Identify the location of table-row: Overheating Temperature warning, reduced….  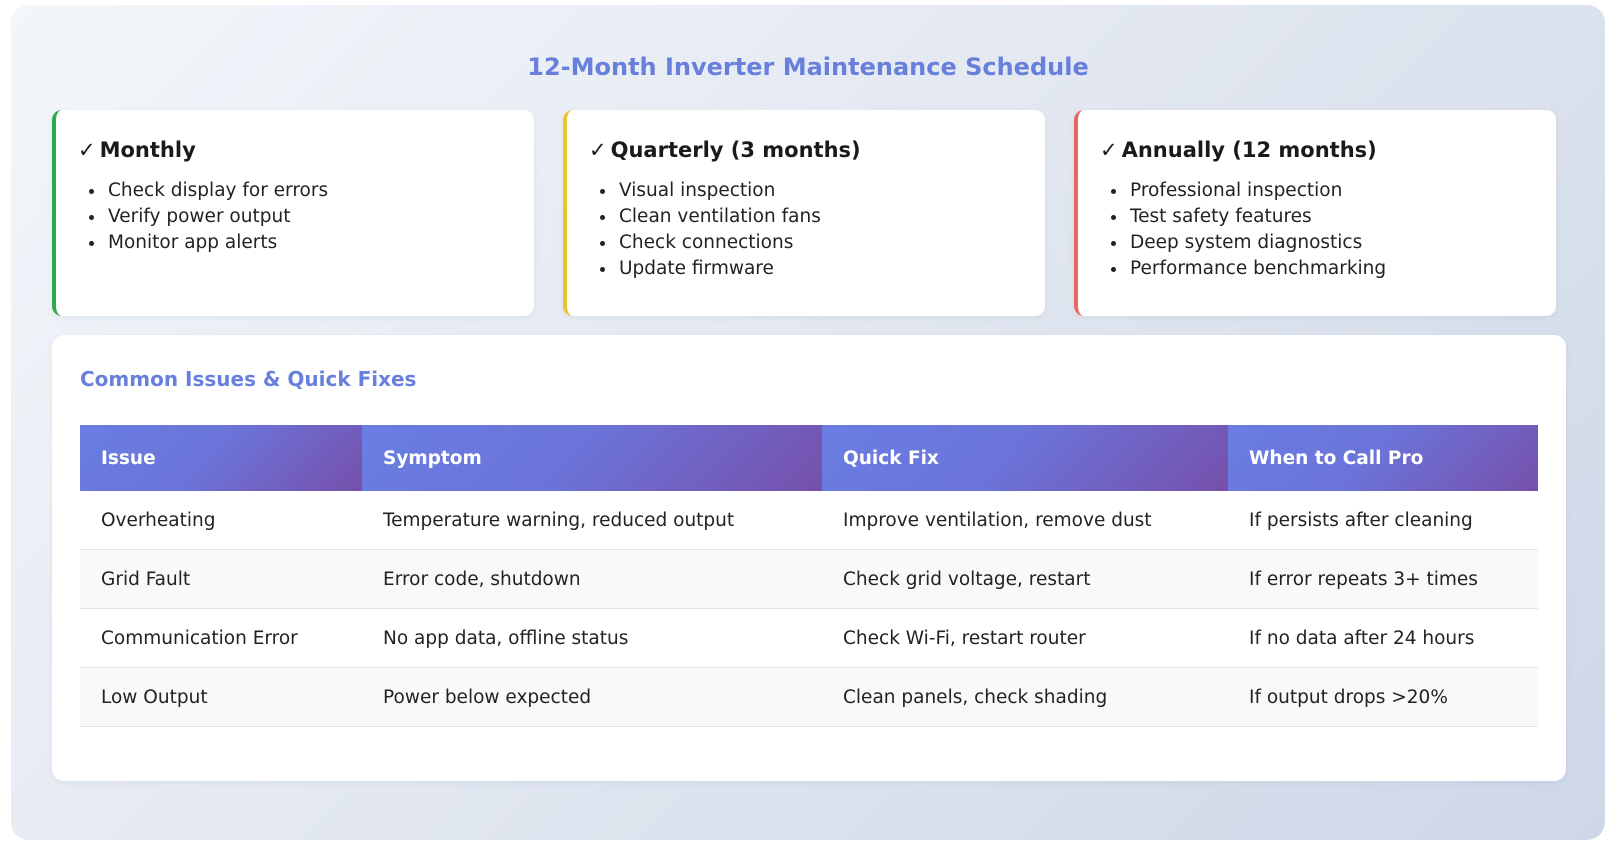
(809, 520).